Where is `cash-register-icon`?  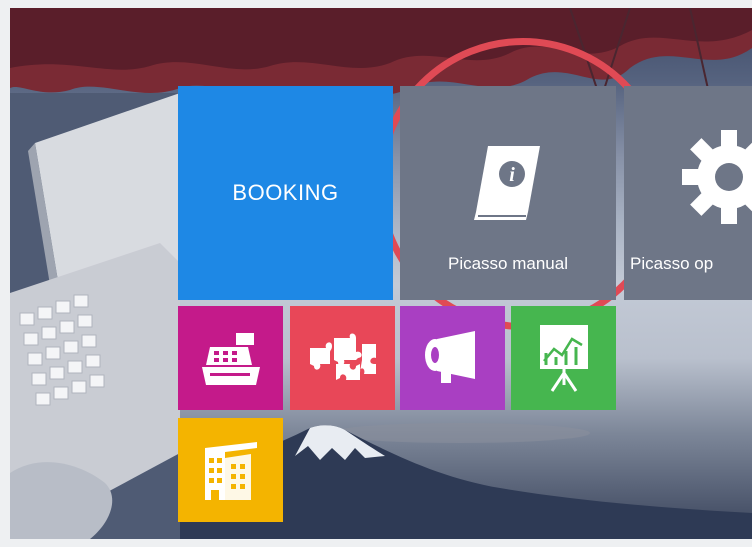
cash-register-icon is located at coordinates (230, 359).